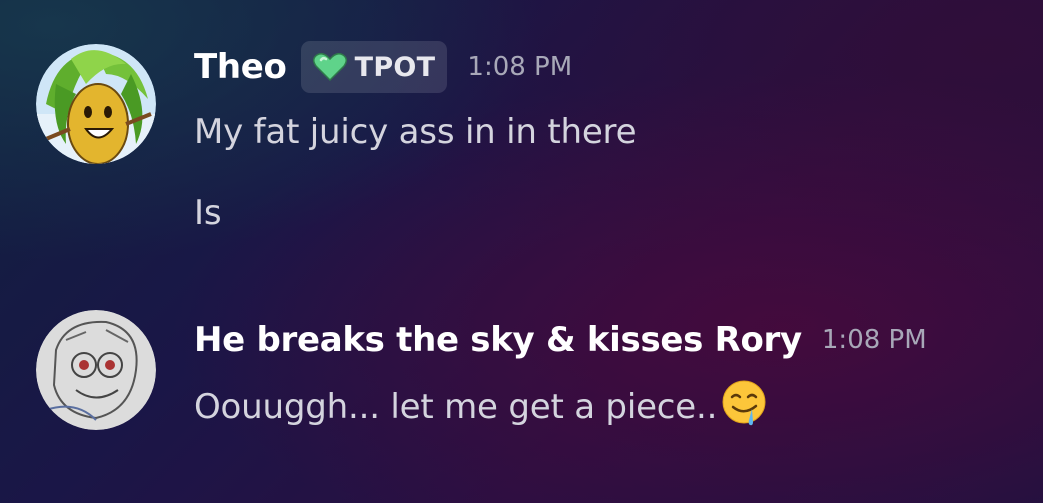  I want to click on server-tag-label: TPOT, so click(395, 67).